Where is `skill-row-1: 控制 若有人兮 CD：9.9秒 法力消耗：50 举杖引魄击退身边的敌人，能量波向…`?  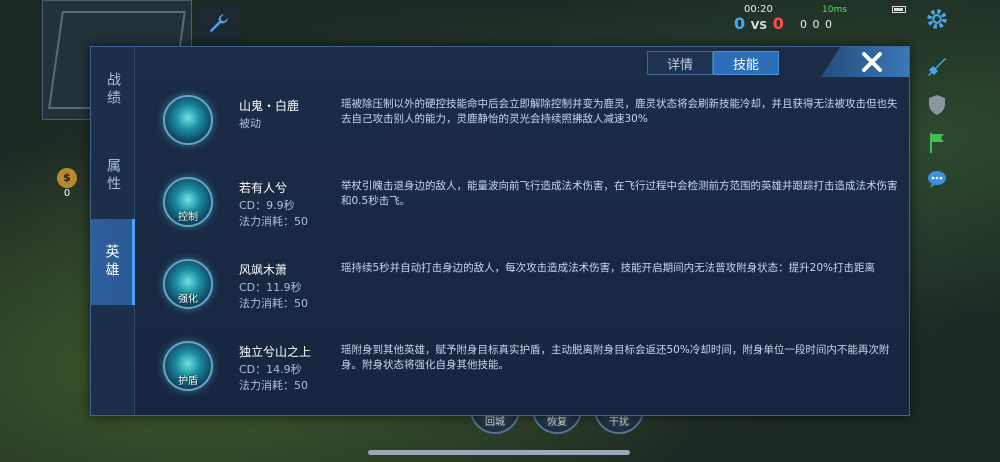
skill-row-1: 控制 若有人兮 CD：9.9秒 法力消耗：50 举杖引魄击退身边的敌人，能量波向… is located at coordinates (522, 204).